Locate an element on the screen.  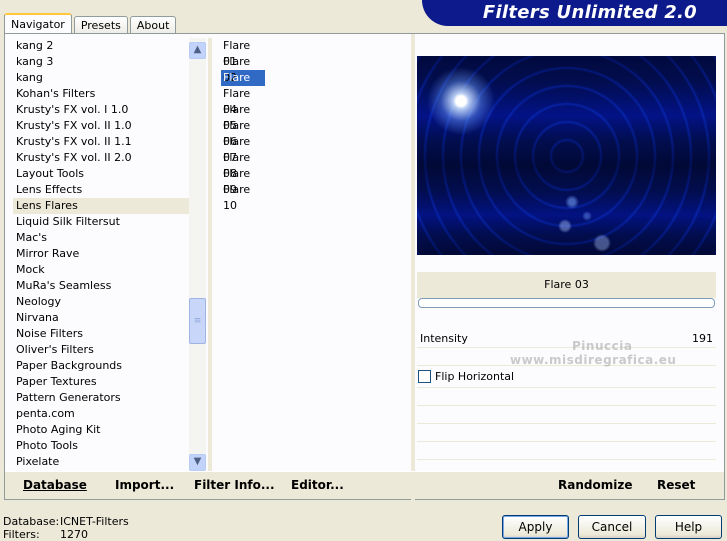
category-item: Oliver's Filters is located at coordinates (101, 350).